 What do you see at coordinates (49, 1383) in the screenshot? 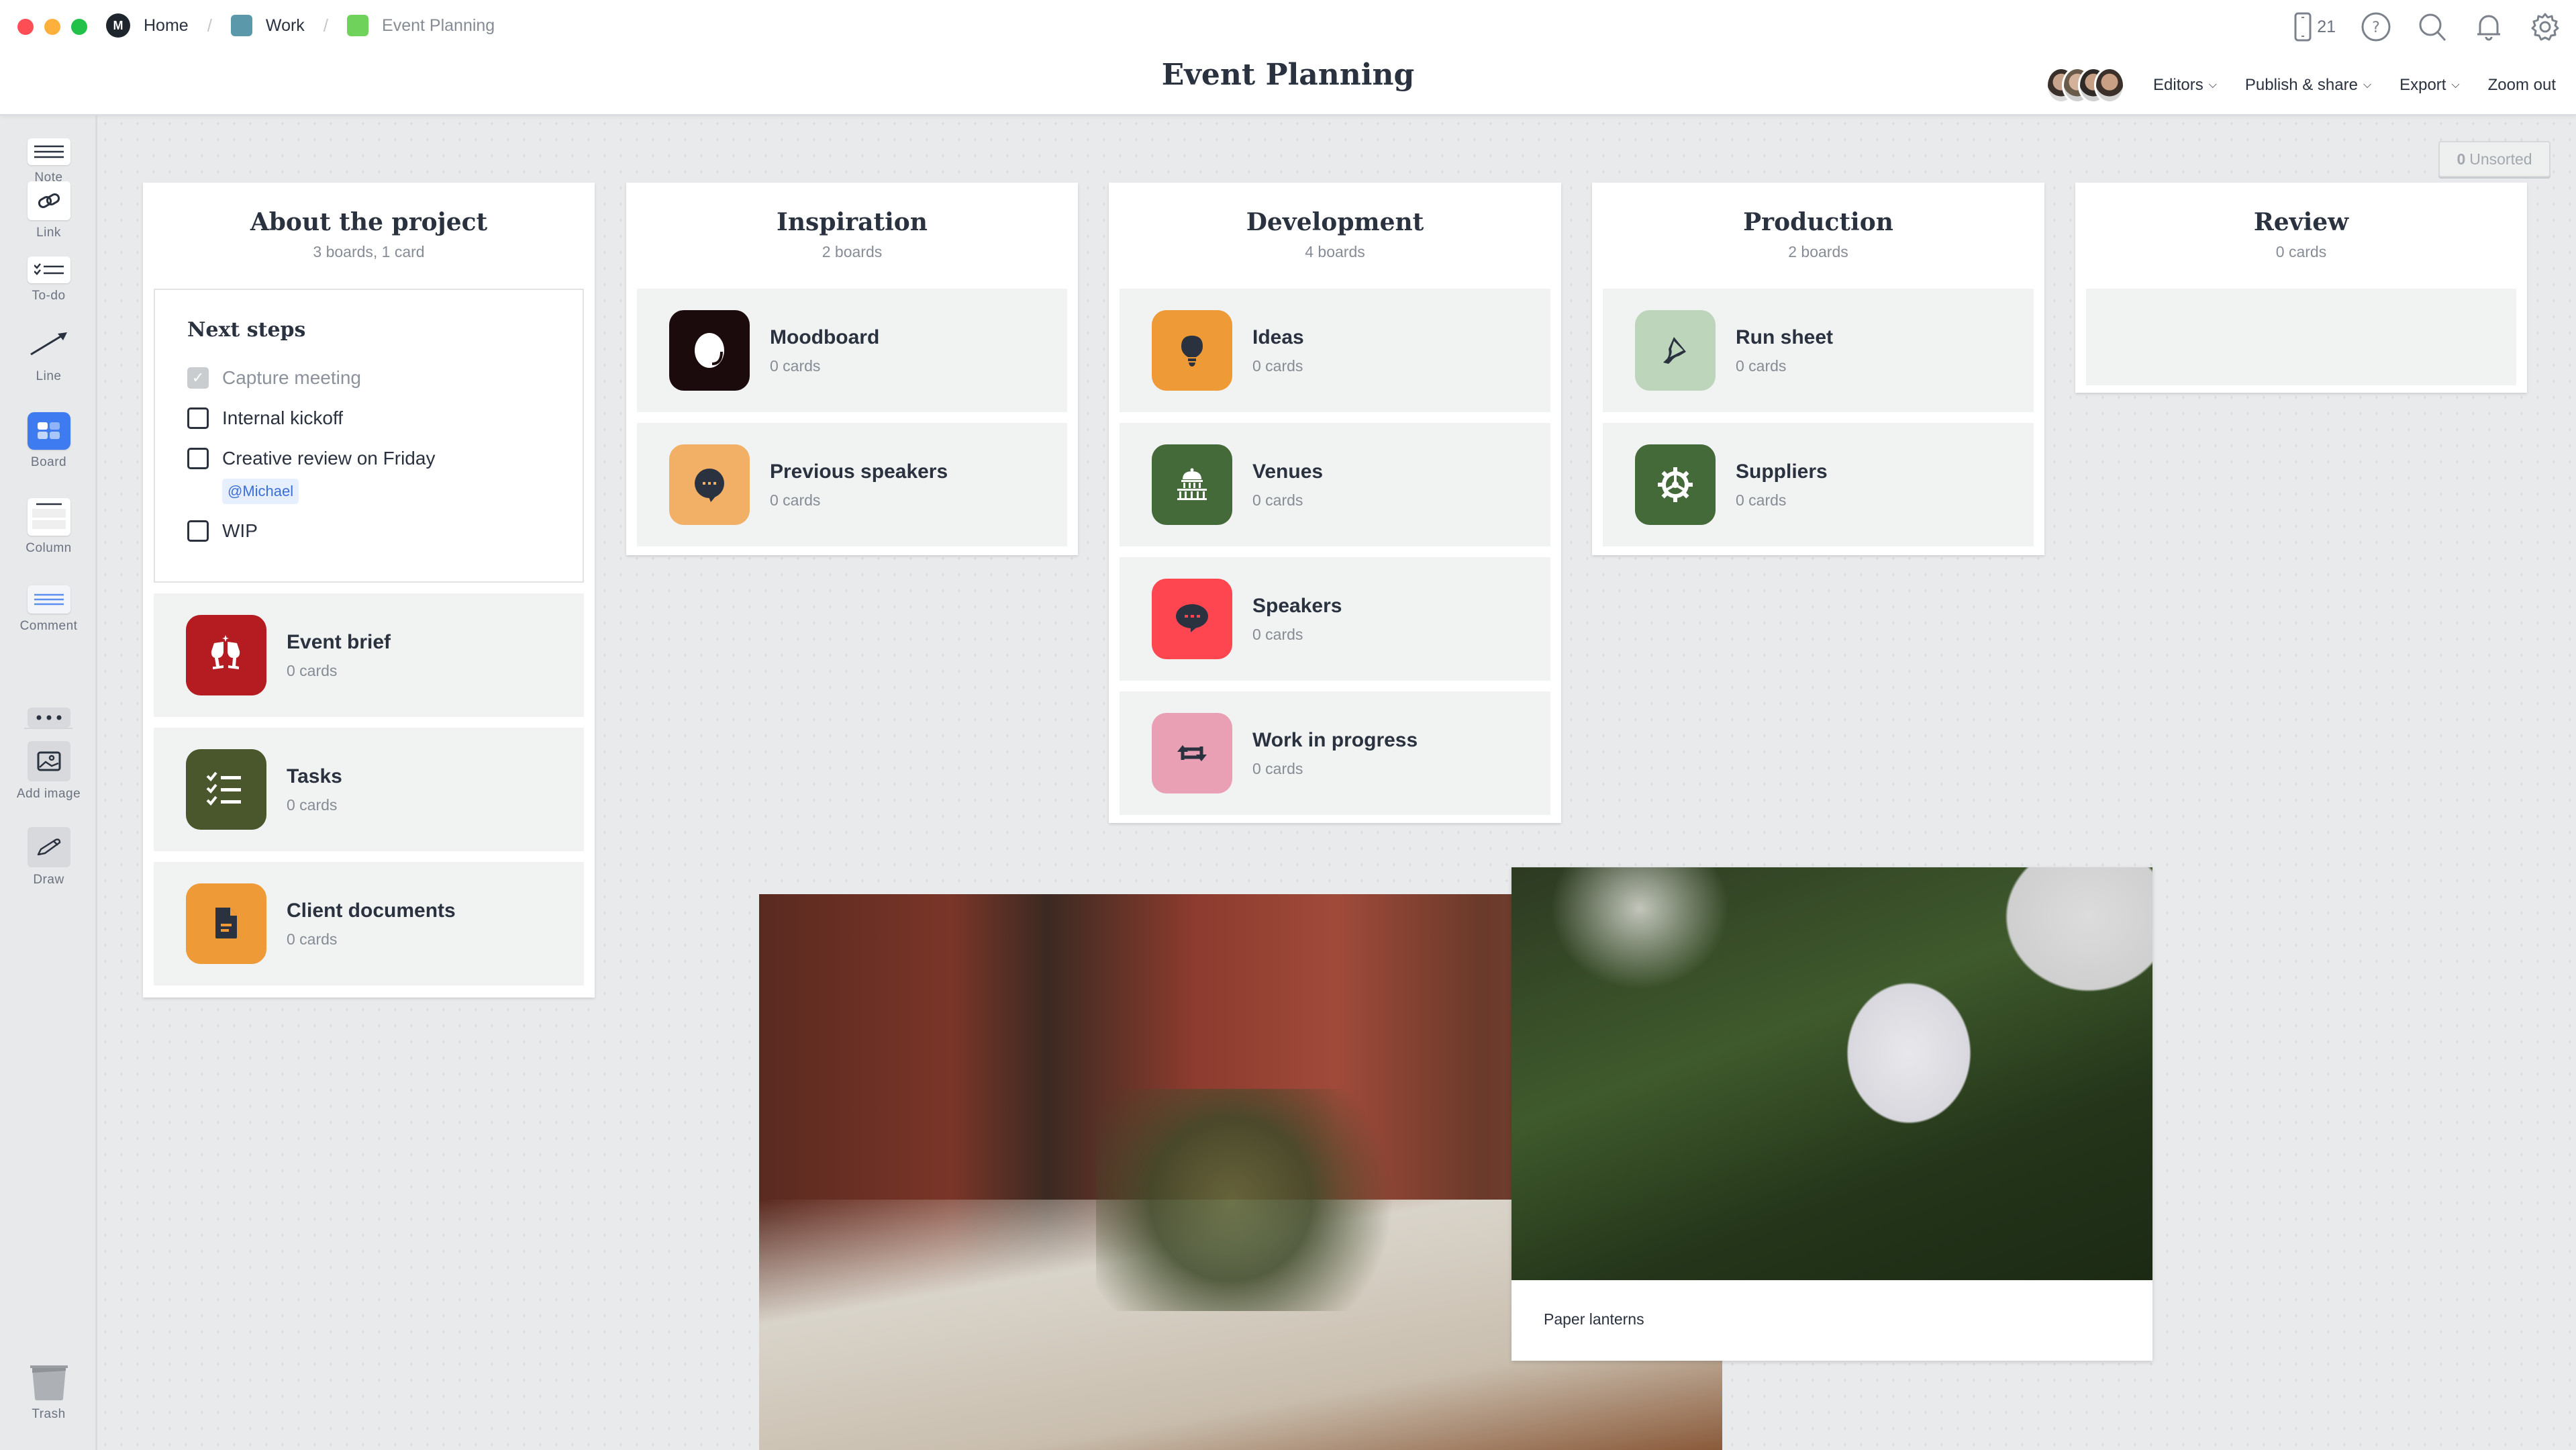
I see `trash-icon` at bounding box center [49, 1383].